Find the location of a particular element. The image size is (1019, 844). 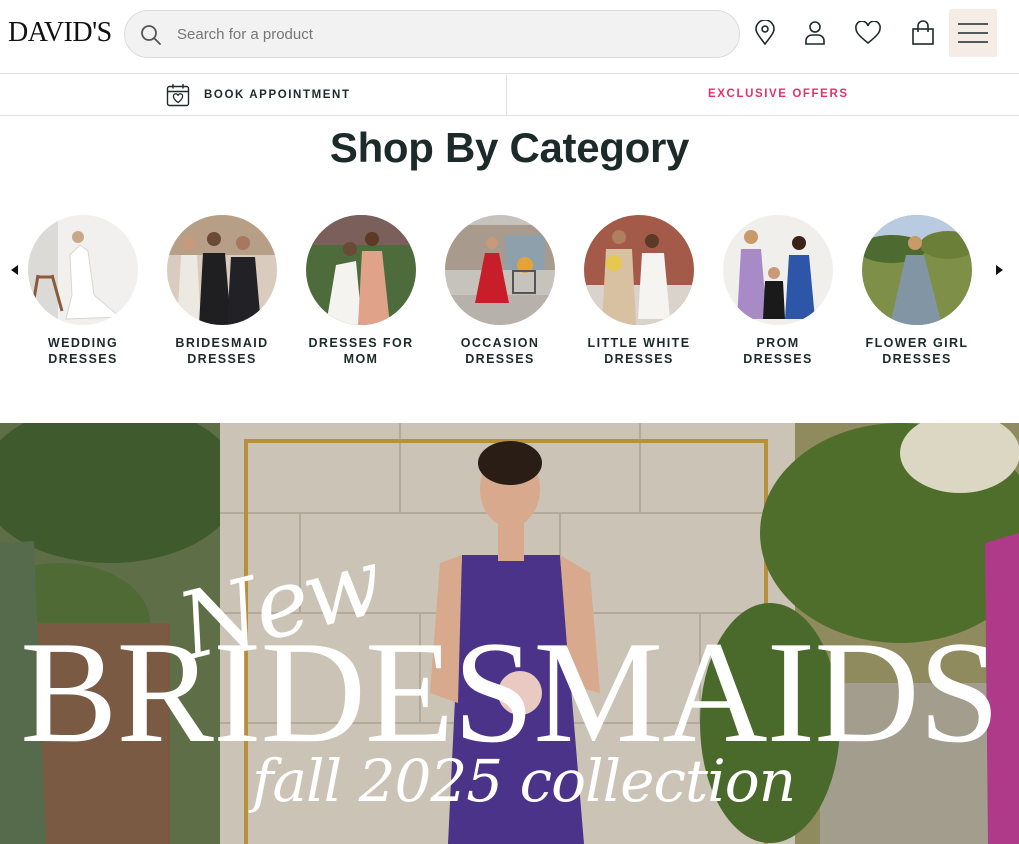

category-prom-dresses: PROM DRESSES is located at coordinates (778, 291).